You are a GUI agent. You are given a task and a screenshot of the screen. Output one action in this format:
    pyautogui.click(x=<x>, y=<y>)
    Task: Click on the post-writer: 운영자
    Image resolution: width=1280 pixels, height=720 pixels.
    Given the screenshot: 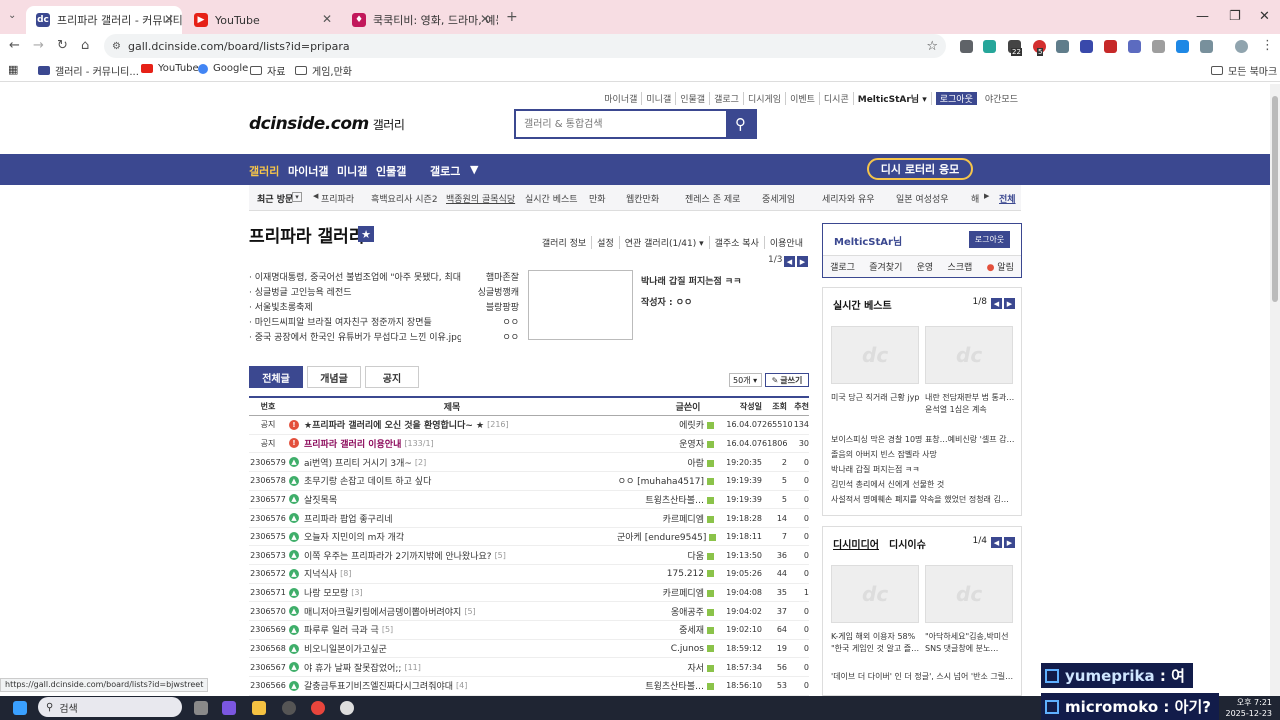 What is the action you would take?
    pyautogui.click(x=669, y=443)
    